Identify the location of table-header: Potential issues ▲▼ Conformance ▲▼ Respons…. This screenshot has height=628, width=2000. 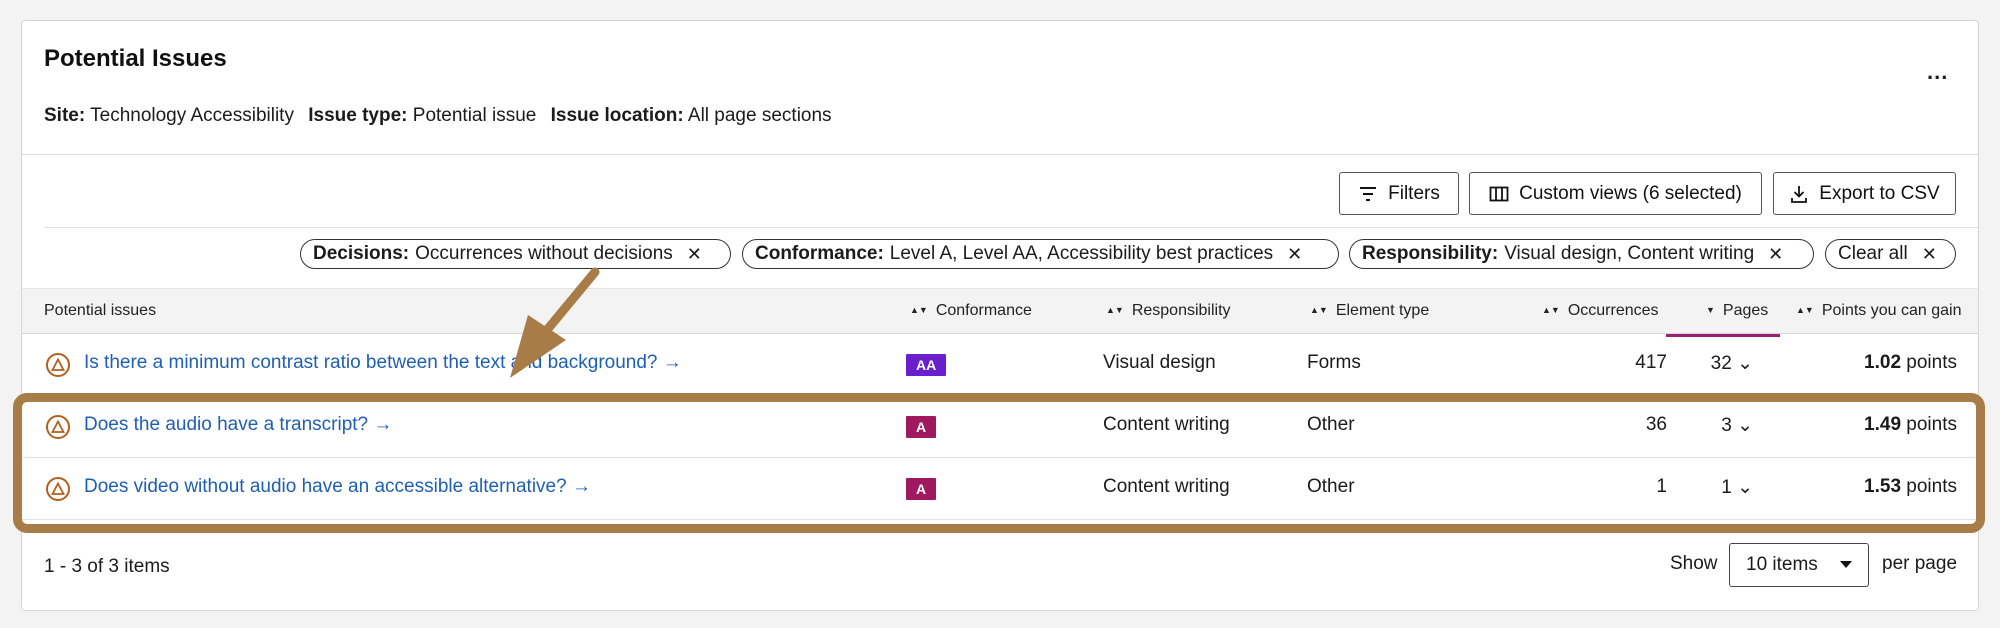
(1000, 312).